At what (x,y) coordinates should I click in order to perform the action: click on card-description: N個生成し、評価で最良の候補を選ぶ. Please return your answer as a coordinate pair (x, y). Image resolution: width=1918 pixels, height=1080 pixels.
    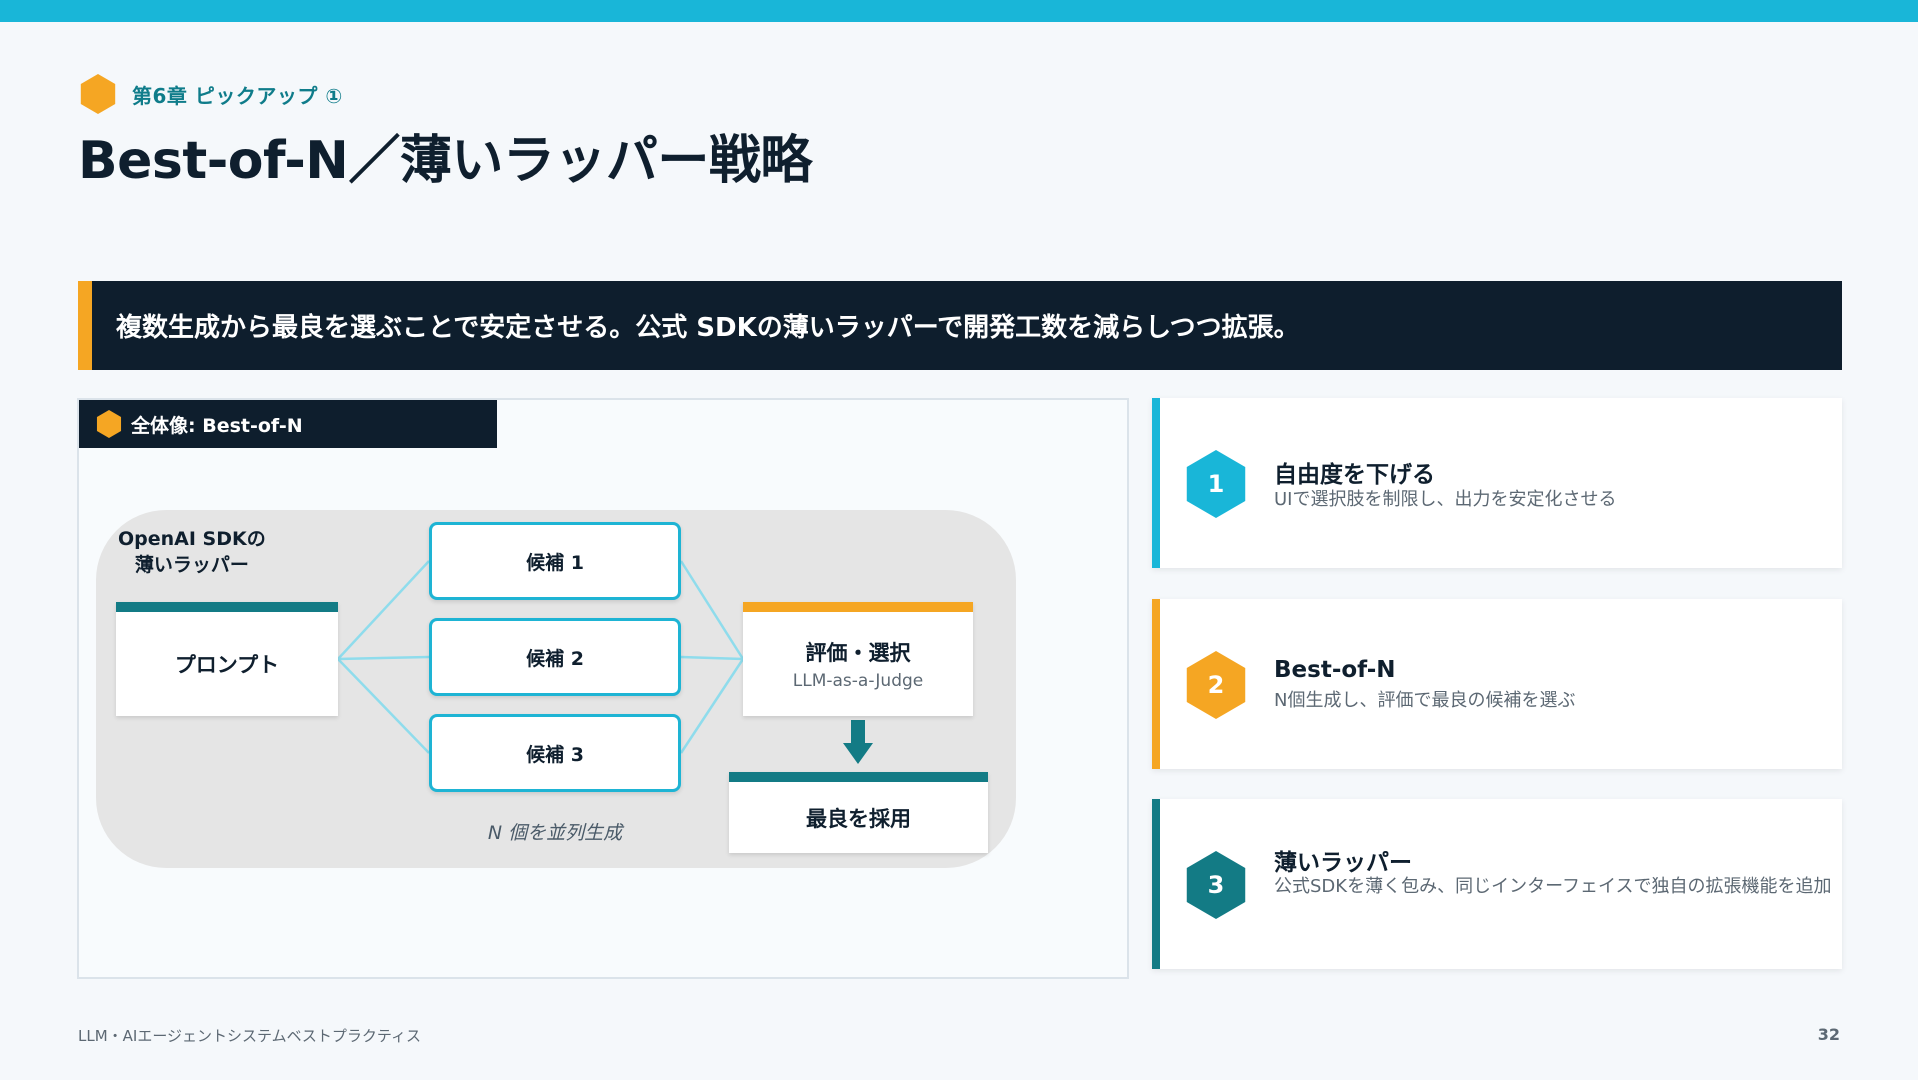
    Looking at the image, I should click on (1425, 700).